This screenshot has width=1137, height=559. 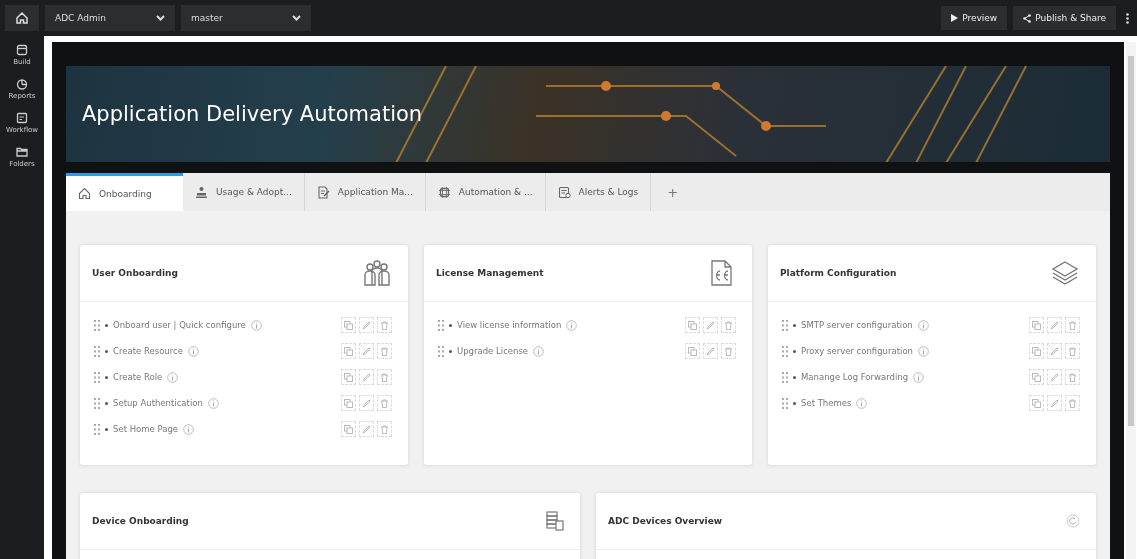 I want to click on branch-dropdown: master, so click(x=246, y=18).